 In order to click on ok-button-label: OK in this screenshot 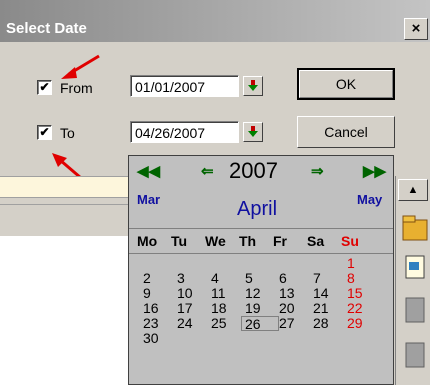, I will do `click(346, 84)`.